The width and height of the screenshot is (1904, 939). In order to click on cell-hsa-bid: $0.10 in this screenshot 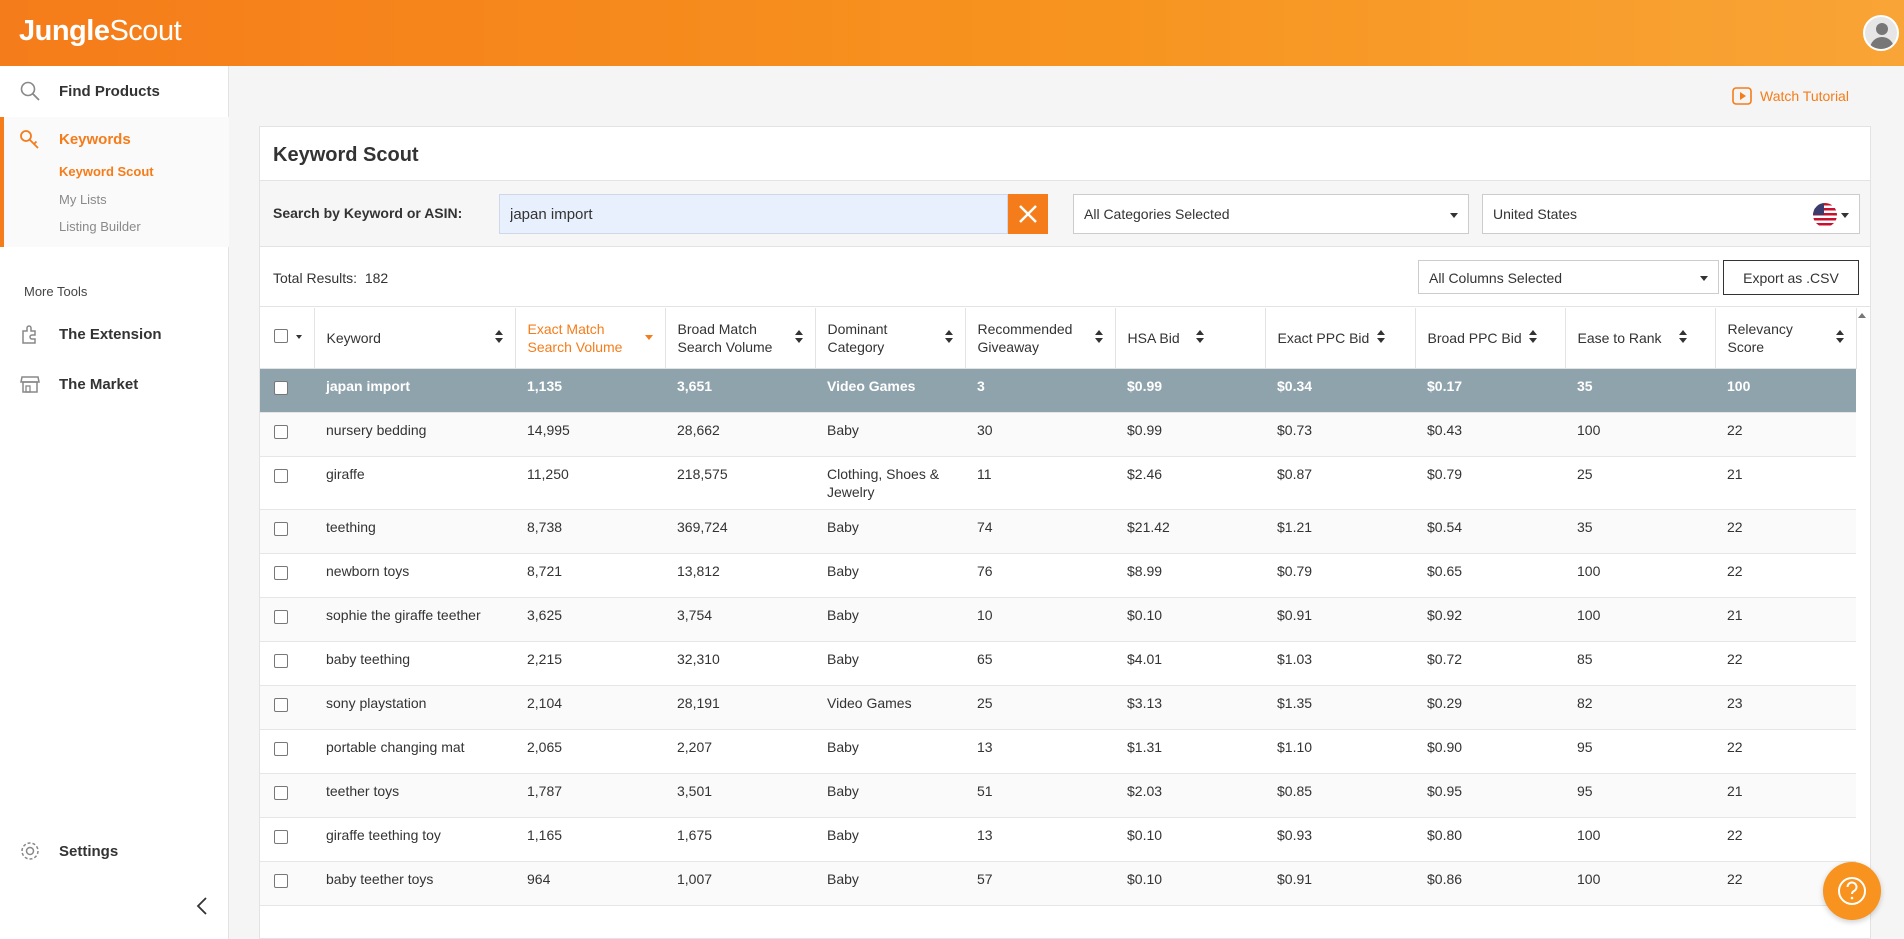, I will do `click(1190, 619)`.